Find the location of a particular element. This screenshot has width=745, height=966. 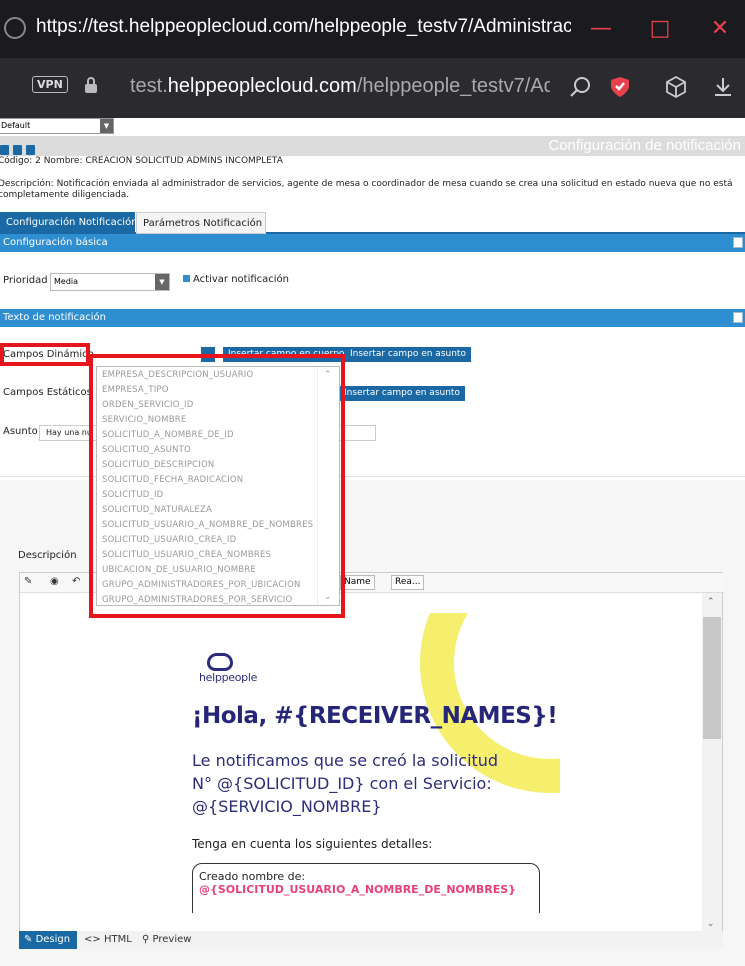

detail-label: Creado nombre de: is located at coordinates (252, 876).